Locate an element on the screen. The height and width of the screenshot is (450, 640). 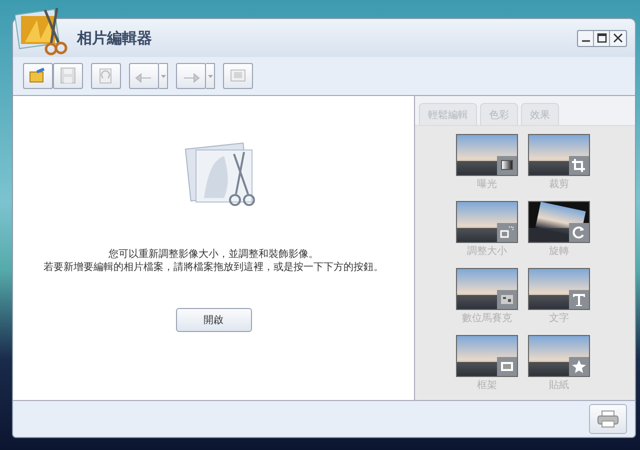
open-button: 開啟 is located at coordinates (214, 320).